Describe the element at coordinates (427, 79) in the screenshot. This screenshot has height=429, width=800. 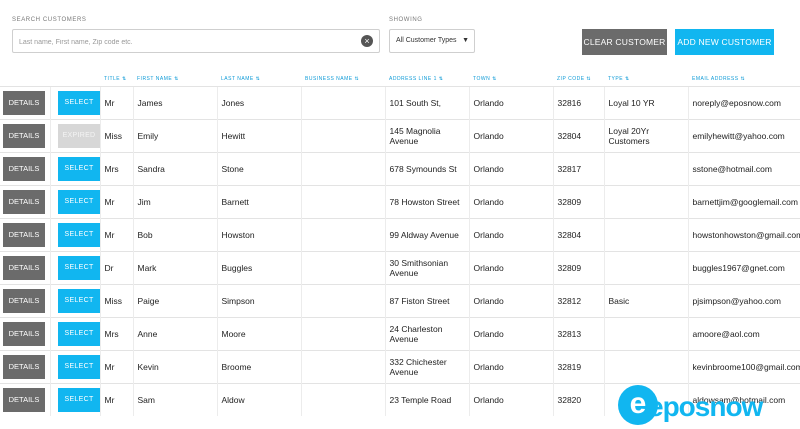
I see `column-header: ADDRESS LINE 1 ⇅` at that location.